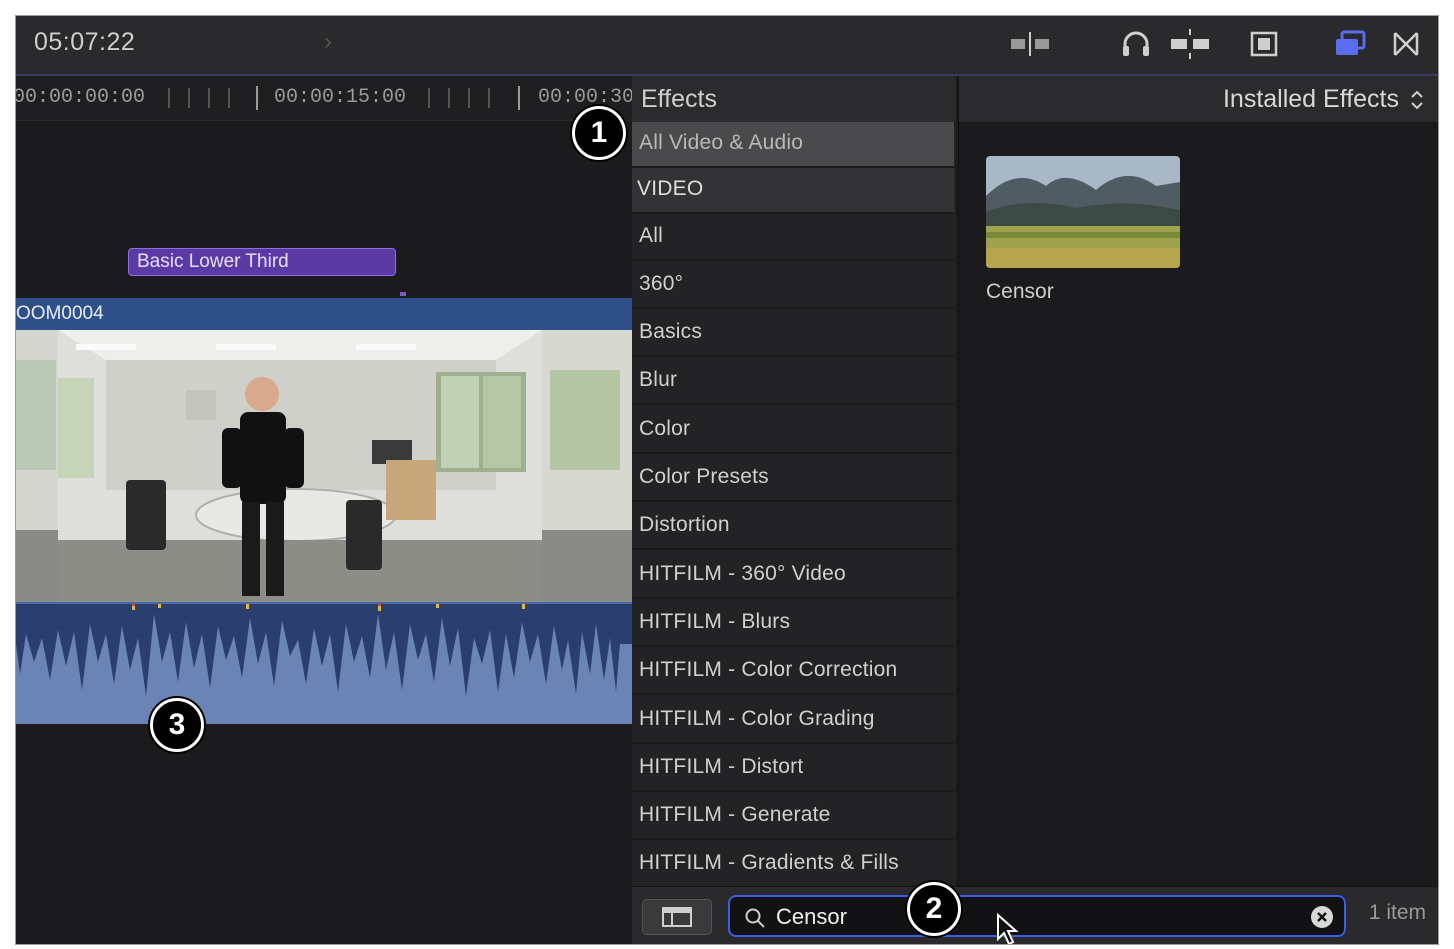  What do you see at coordinates (599, 133) in the screenshot?
I see `callout-1: 1` at bounding box center [599, 133].